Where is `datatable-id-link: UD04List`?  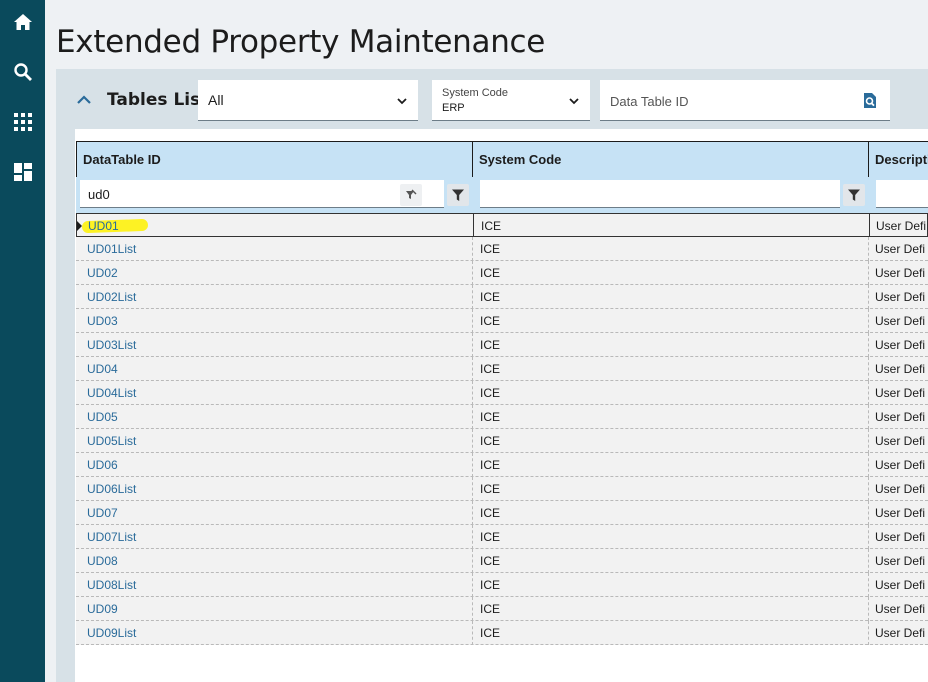
datatable-id-link: UD04List is located at coordinates (274, 393).